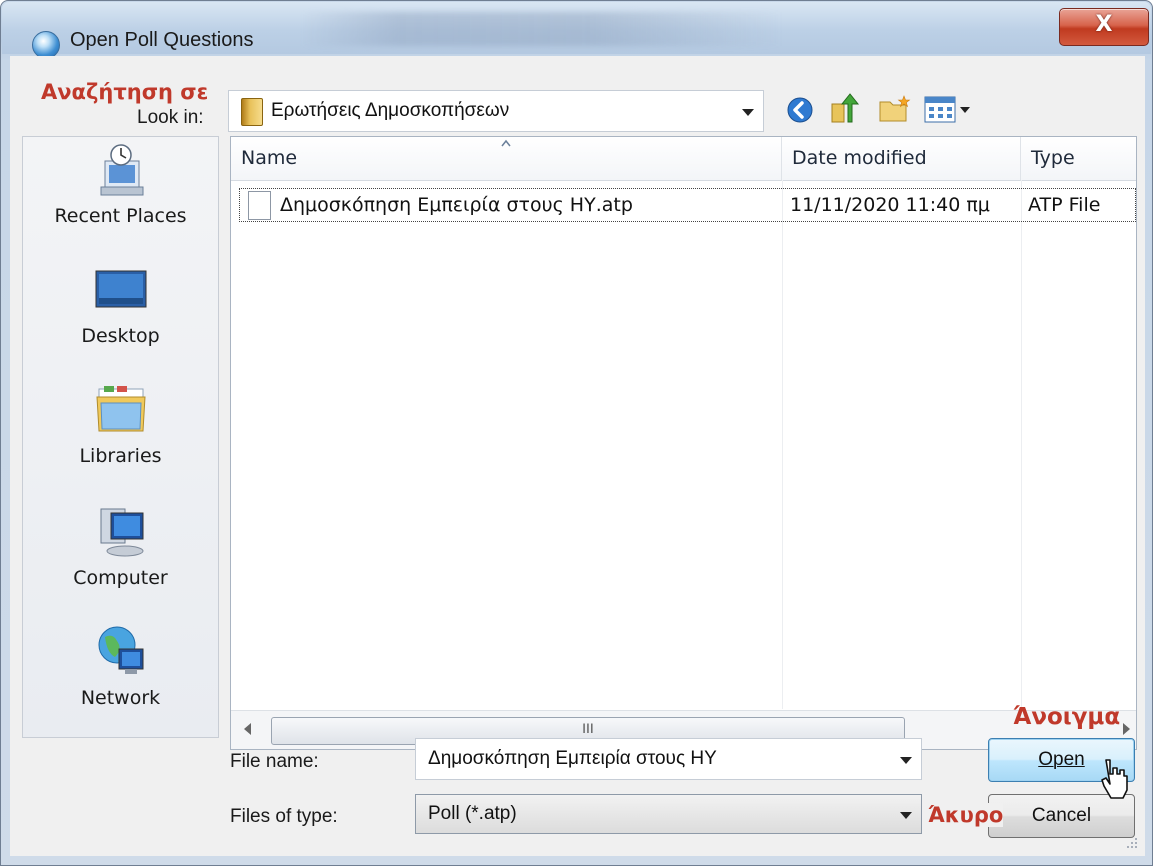 This screenshot has height=866, width=1153. Describe the element at coordinates (122, 170) in the screenshot. I see `recent-places-icon` at that location.